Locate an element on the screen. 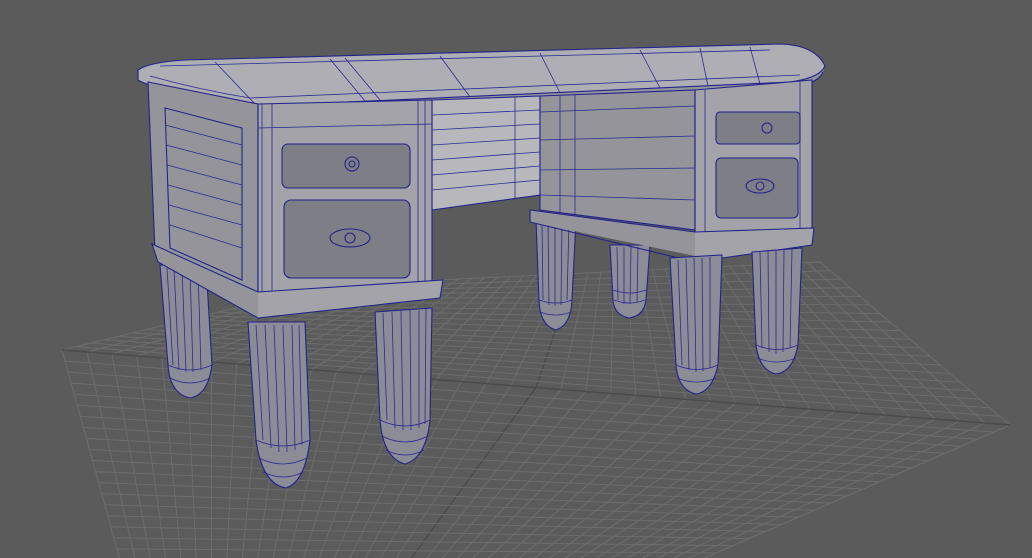 Image resolution: width=1032 pixels, height=558 pixels. right-top-drawer is located at coordinates (758, 128).